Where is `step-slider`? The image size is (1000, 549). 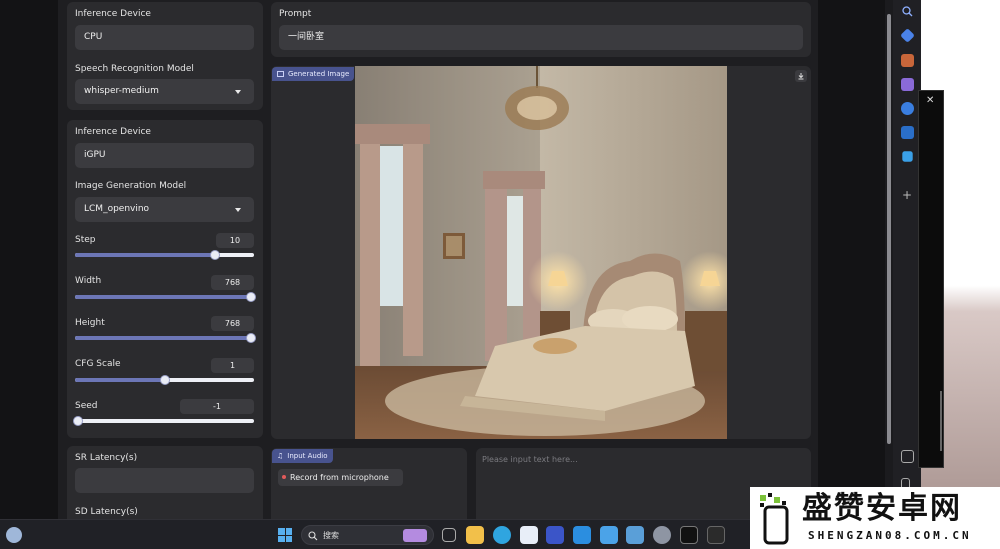
step-slider is located at coordinates (164, 255).